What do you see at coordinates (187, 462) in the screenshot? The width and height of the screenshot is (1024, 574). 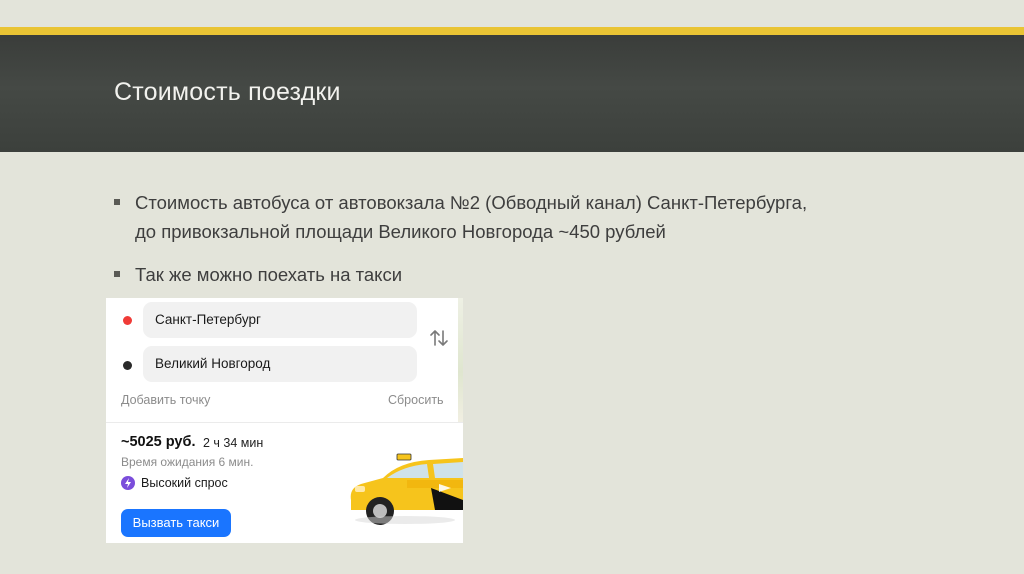 I see `wait-time: Время ожидания 6 мин.` at bounding box center [187, 462].